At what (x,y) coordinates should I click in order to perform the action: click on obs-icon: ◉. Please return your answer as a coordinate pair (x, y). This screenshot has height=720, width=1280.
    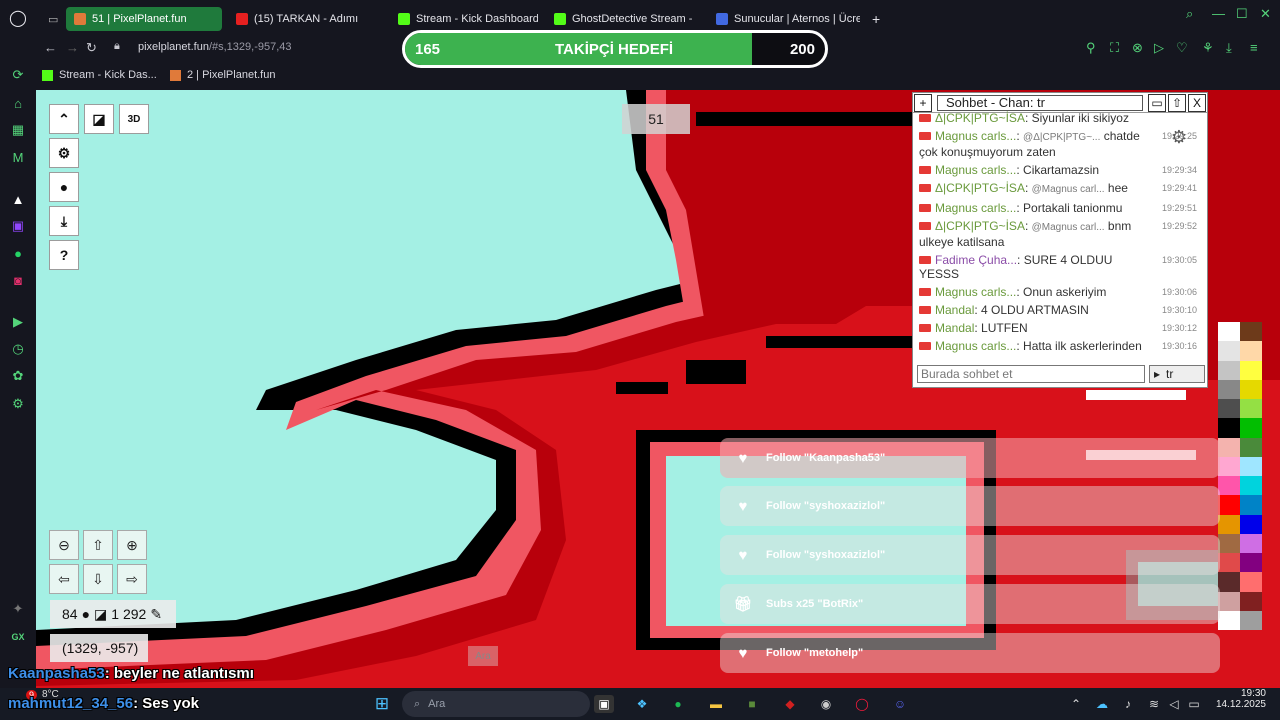
    Looking at the image, I should click on (826, 704).